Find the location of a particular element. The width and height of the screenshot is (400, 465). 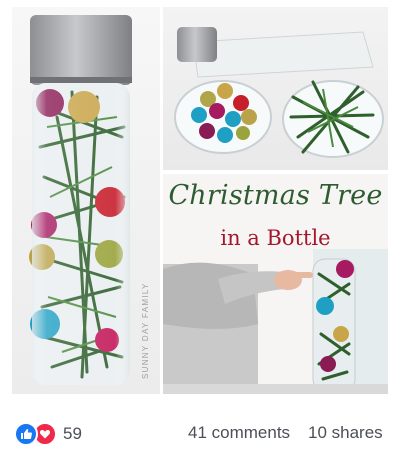

shares-link: 10 shares is located at coordinates (345, 433).